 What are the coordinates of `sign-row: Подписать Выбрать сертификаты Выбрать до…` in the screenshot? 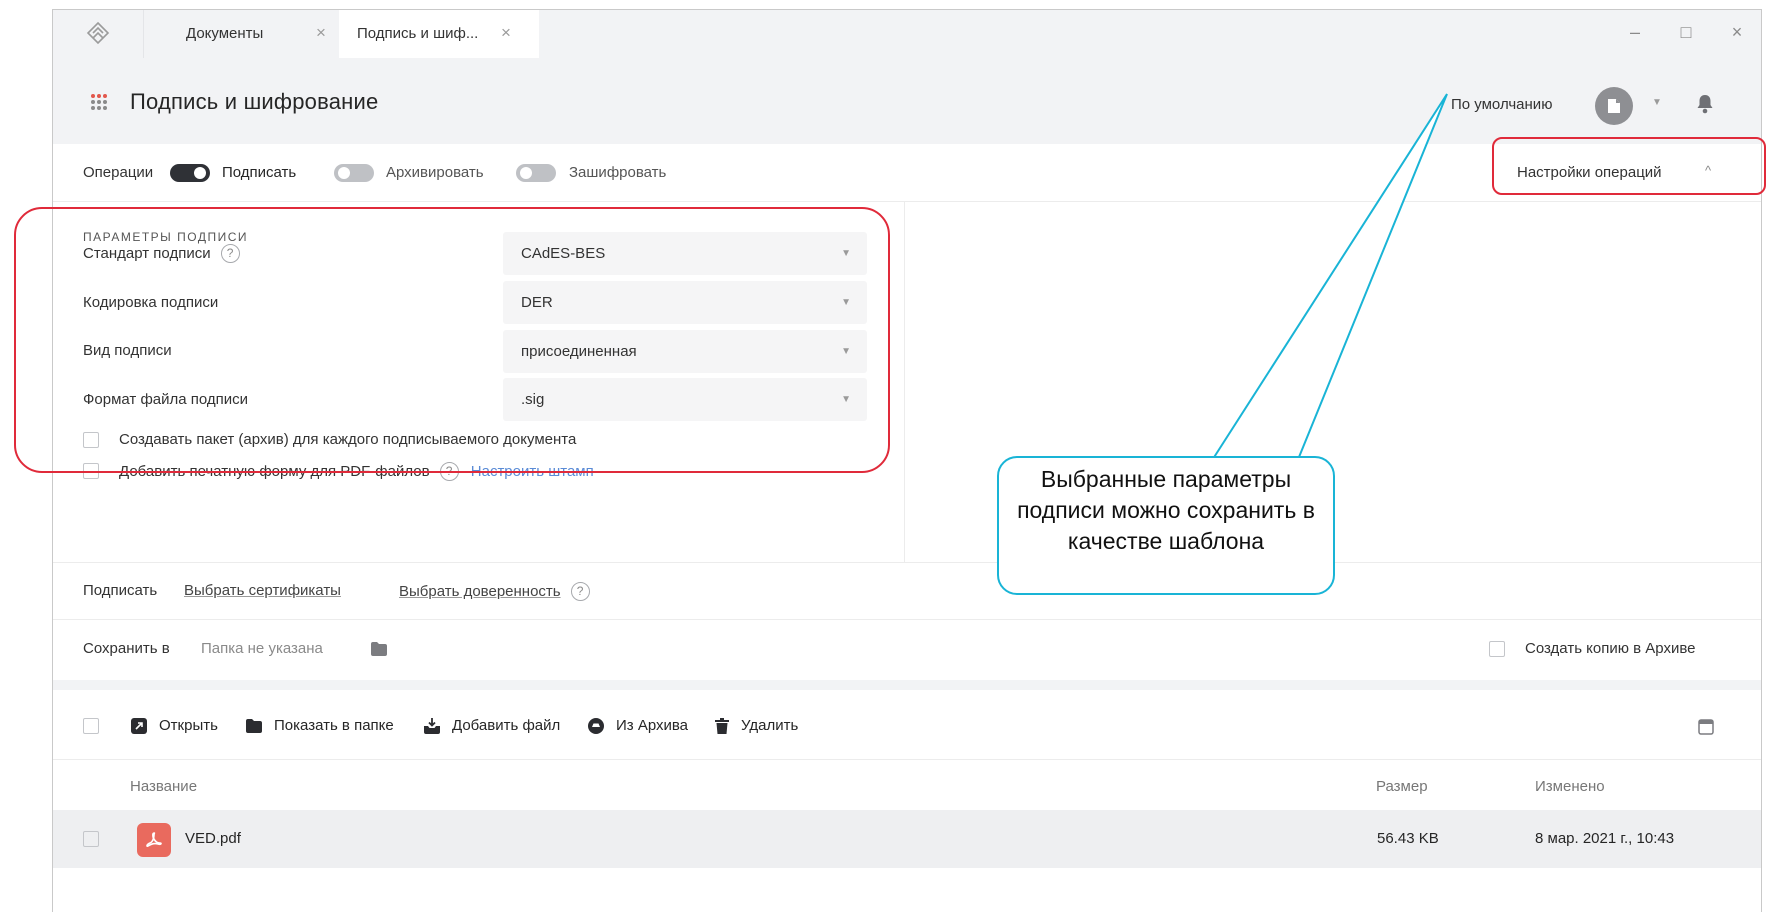 It's located at (907, 591).